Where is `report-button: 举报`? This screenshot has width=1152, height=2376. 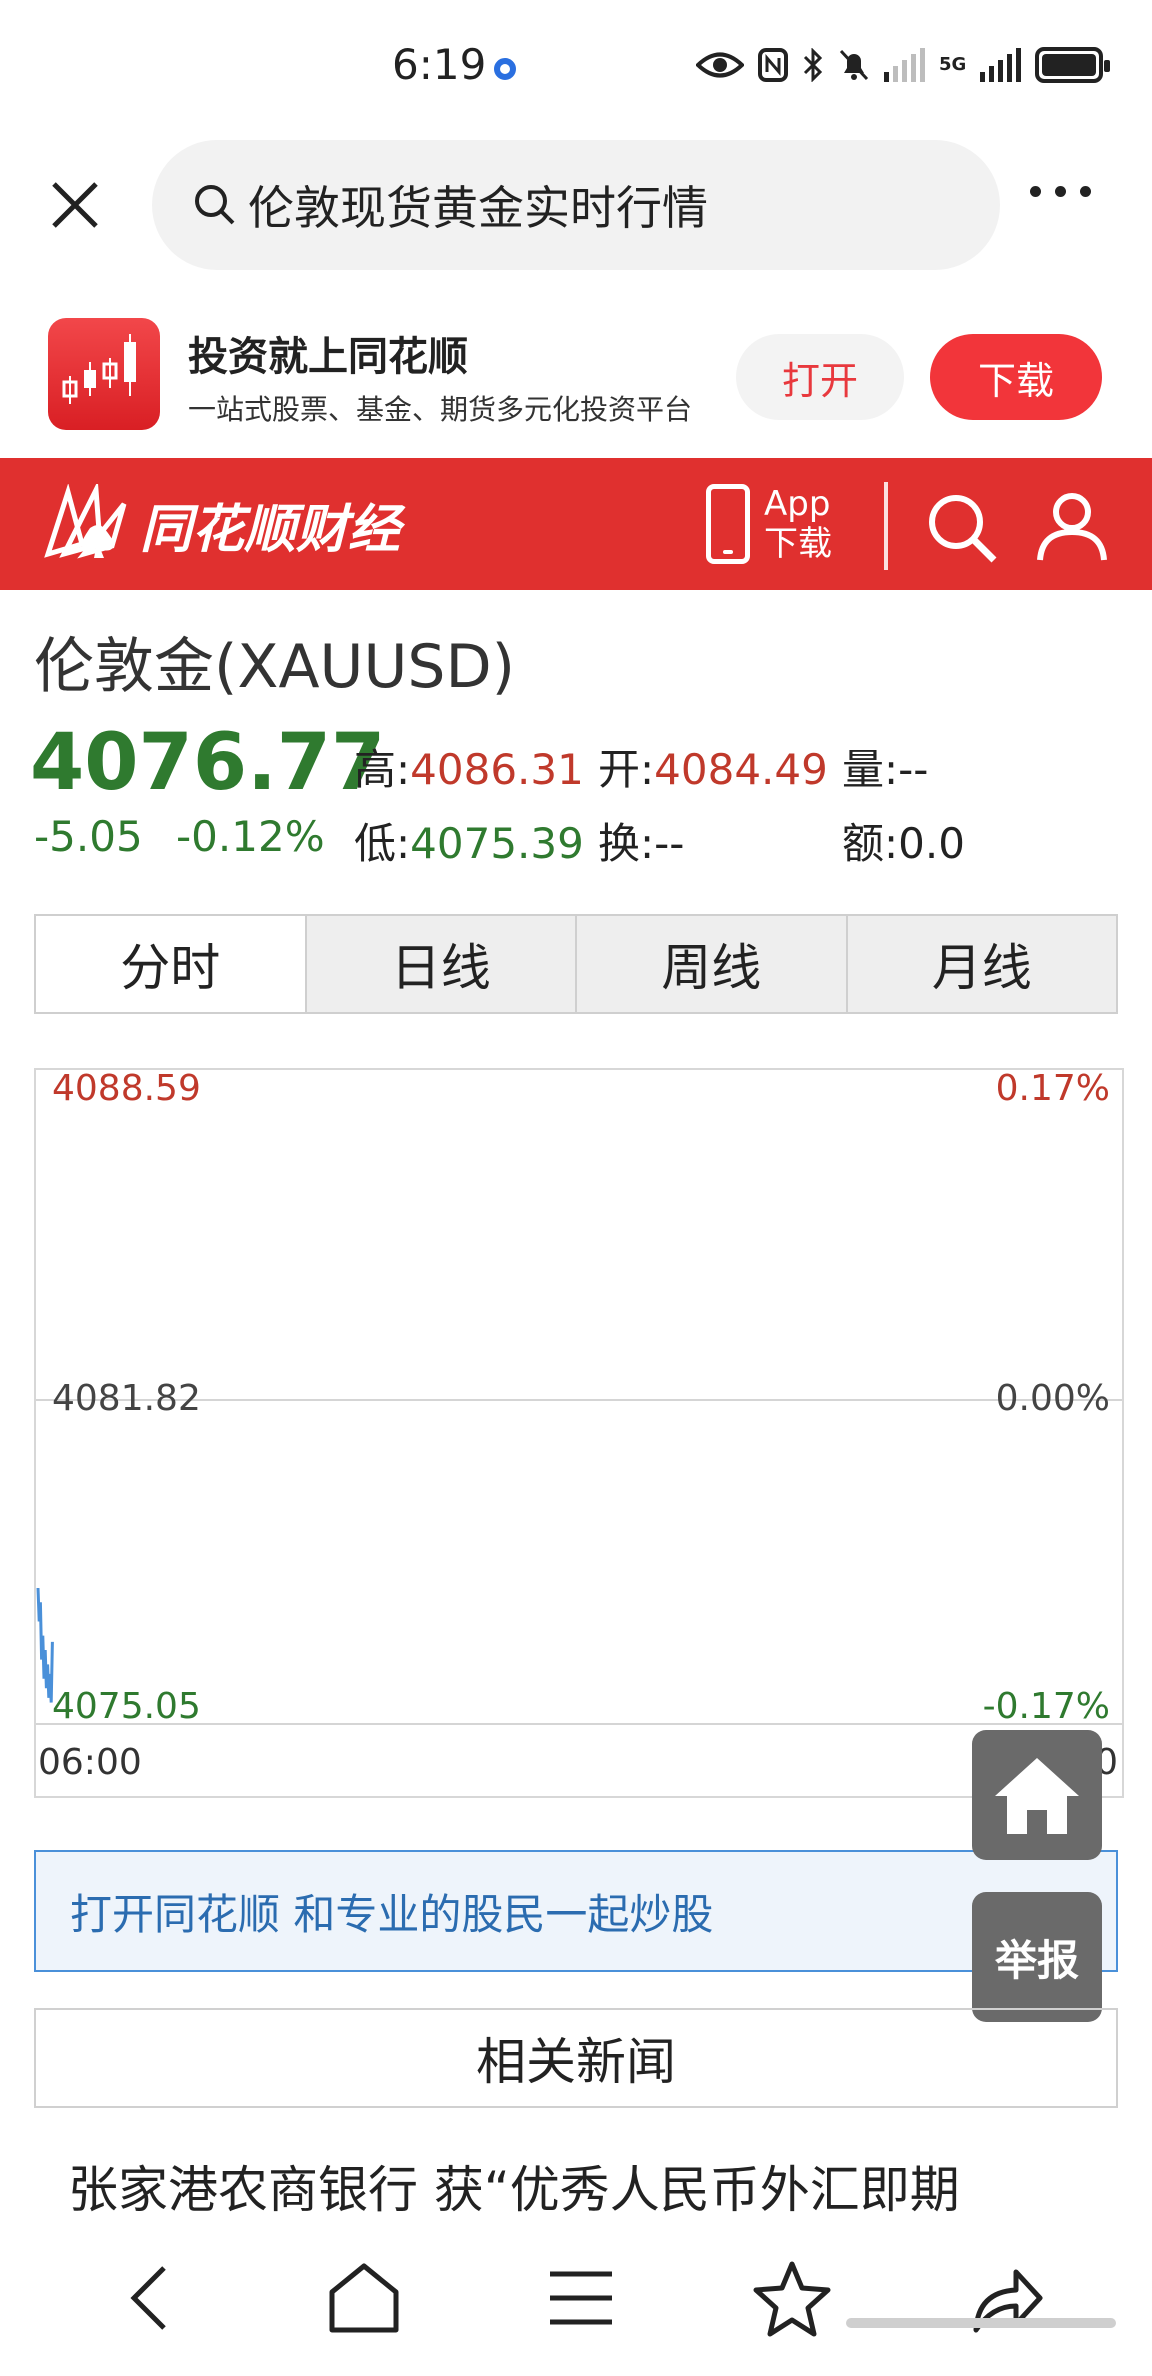
report-button: 举报 is located at coordinates (1037, 1957).